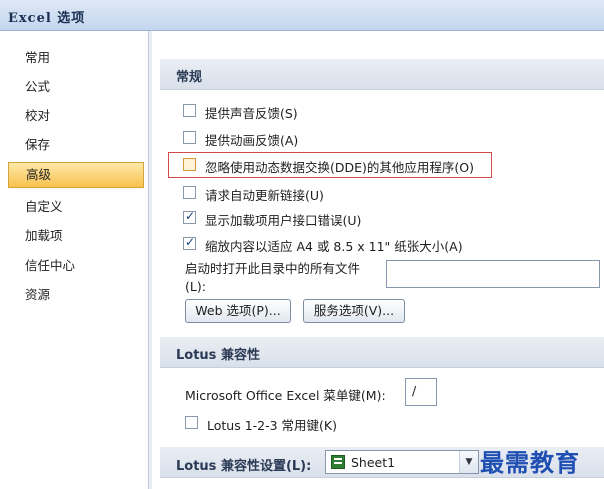 The image size is (604, 489). What do you see at coordinates (339, 167) in the screenshot?
I see `ignore-dde-label: 忽略使用动态数据交换(DDE)的其他应用程序(O)` at bounding box center [339, 167].